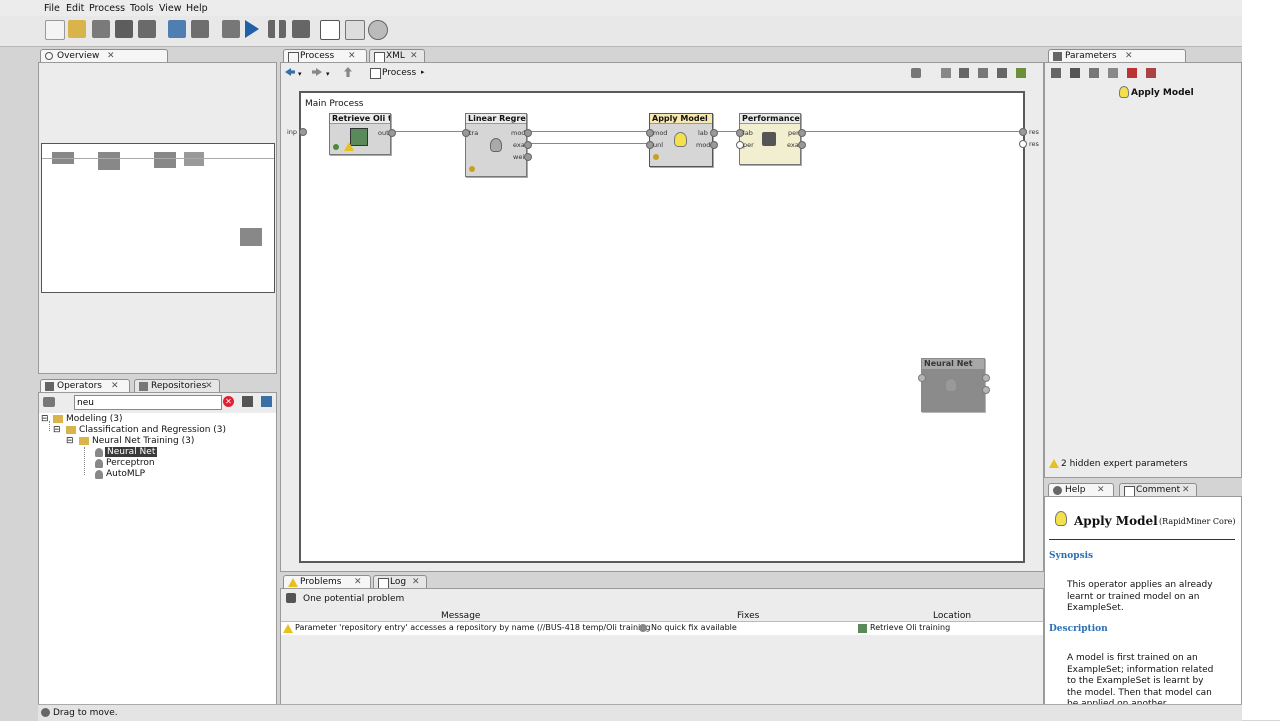 This screenshot has height=721, width=1280. What do you see at coordinates (330, 30) in the screenshot?
I see `wizard-icon` at bounding box center [330, 30].